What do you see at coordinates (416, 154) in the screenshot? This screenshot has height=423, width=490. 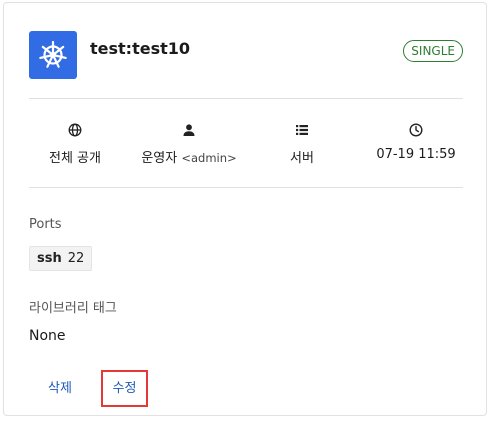 I see `updated-label: 07-19 11:59` at bounding box center [416, 154].